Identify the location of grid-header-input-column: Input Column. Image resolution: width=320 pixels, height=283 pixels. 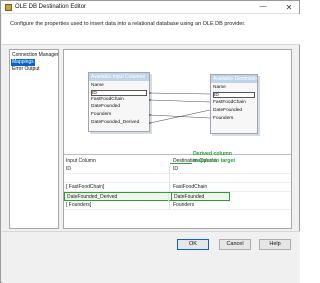
(81, 161).